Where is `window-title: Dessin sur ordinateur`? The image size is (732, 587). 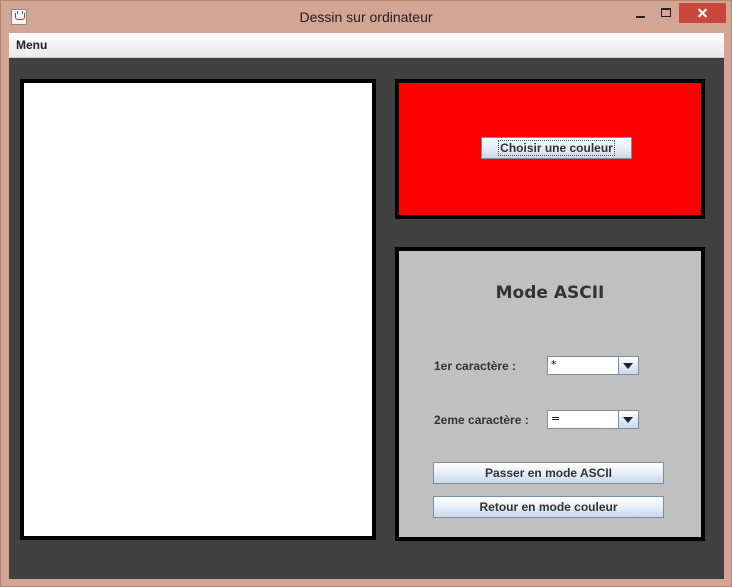
window-title: Dessin sur ordinateur is located at coordinates (366, 17).